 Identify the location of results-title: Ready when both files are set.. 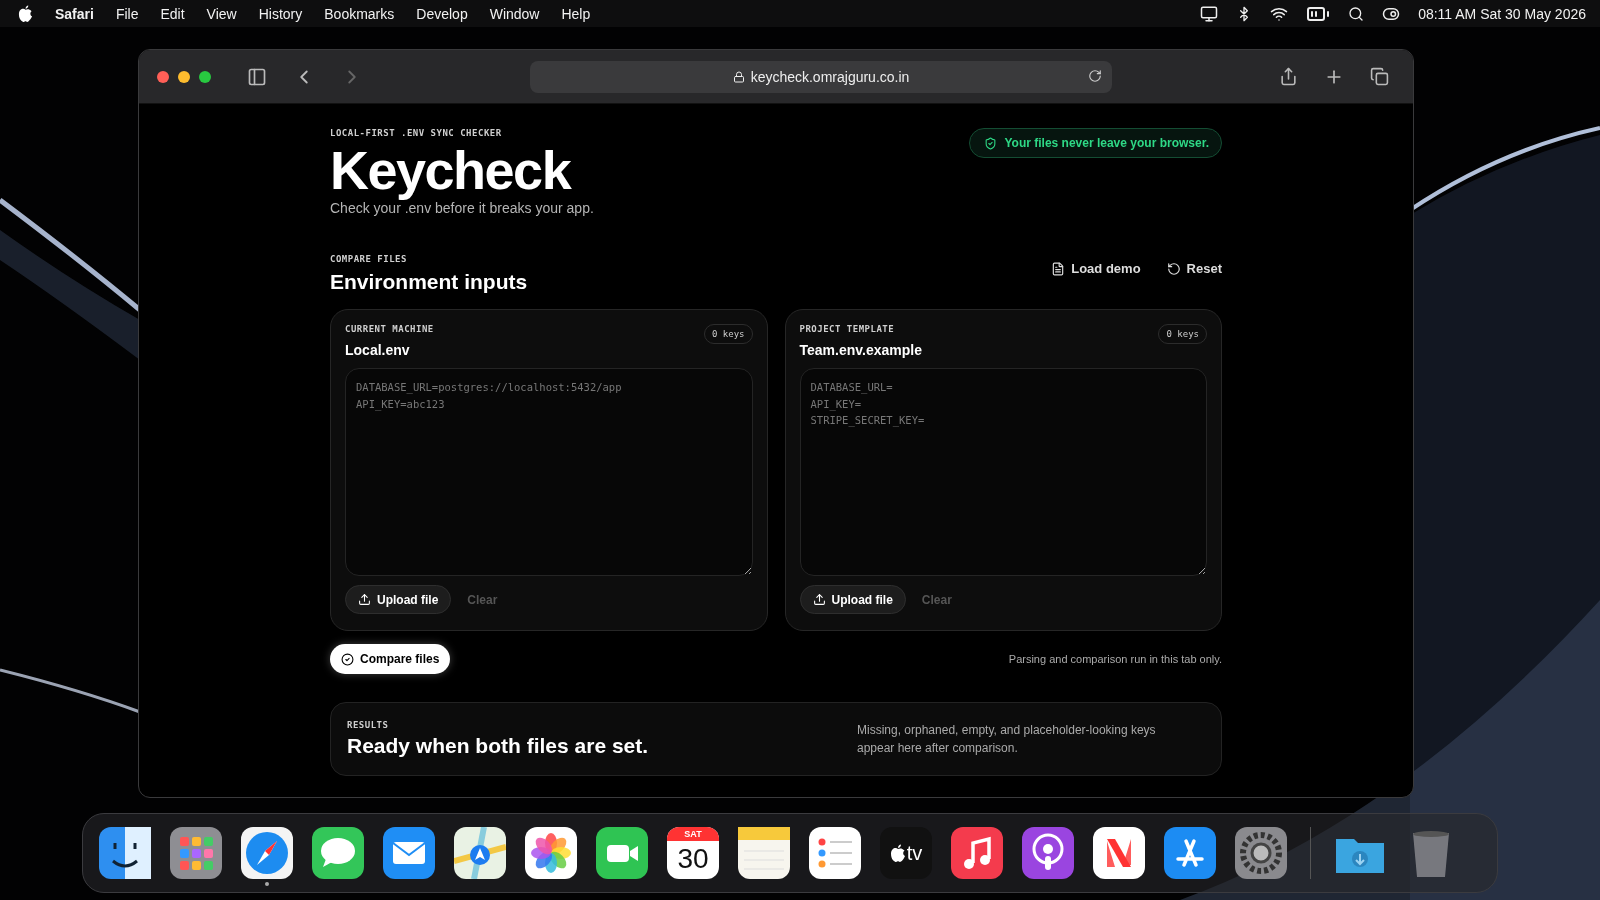
(498, 746).